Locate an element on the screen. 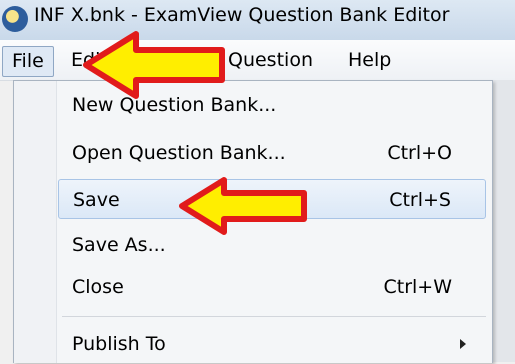 The width and height of the screenshot is (515, 364). submenu-arrow-icon is located at coordinates (463, 344).